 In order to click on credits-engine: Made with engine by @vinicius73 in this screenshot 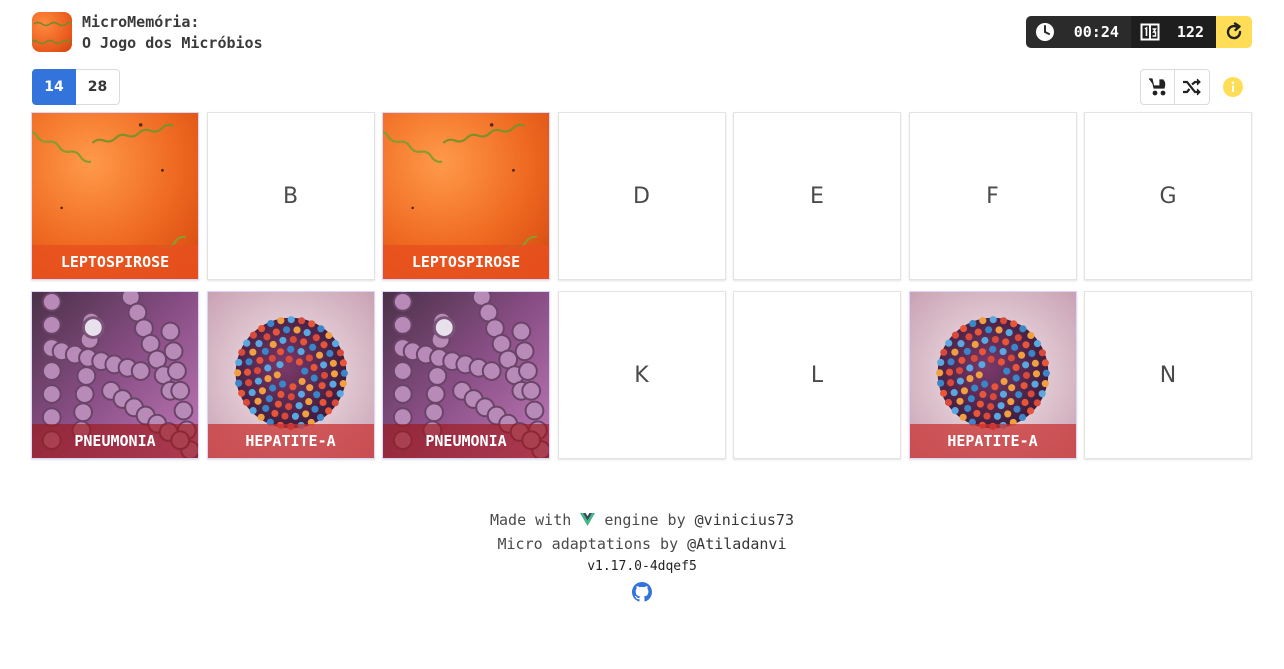, I will do `click(642, 520)`.